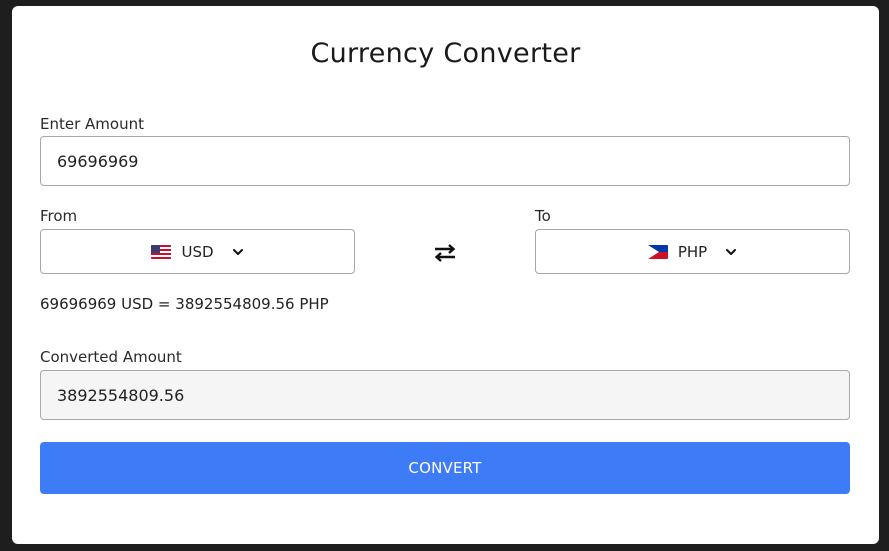  Describe the element at coordinates (445, 161) in the screenshot. I see `amount-input: 69696969` at that location.